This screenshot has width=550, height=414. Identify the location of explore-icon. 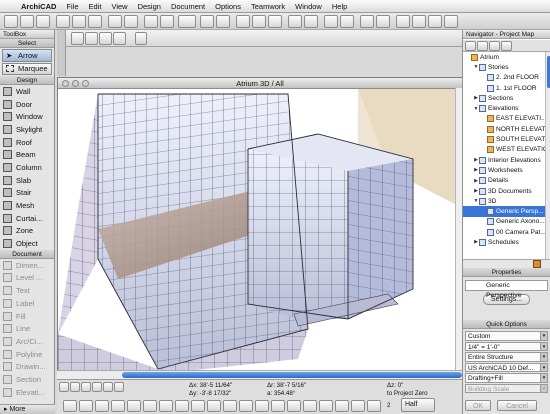
(119, 387).